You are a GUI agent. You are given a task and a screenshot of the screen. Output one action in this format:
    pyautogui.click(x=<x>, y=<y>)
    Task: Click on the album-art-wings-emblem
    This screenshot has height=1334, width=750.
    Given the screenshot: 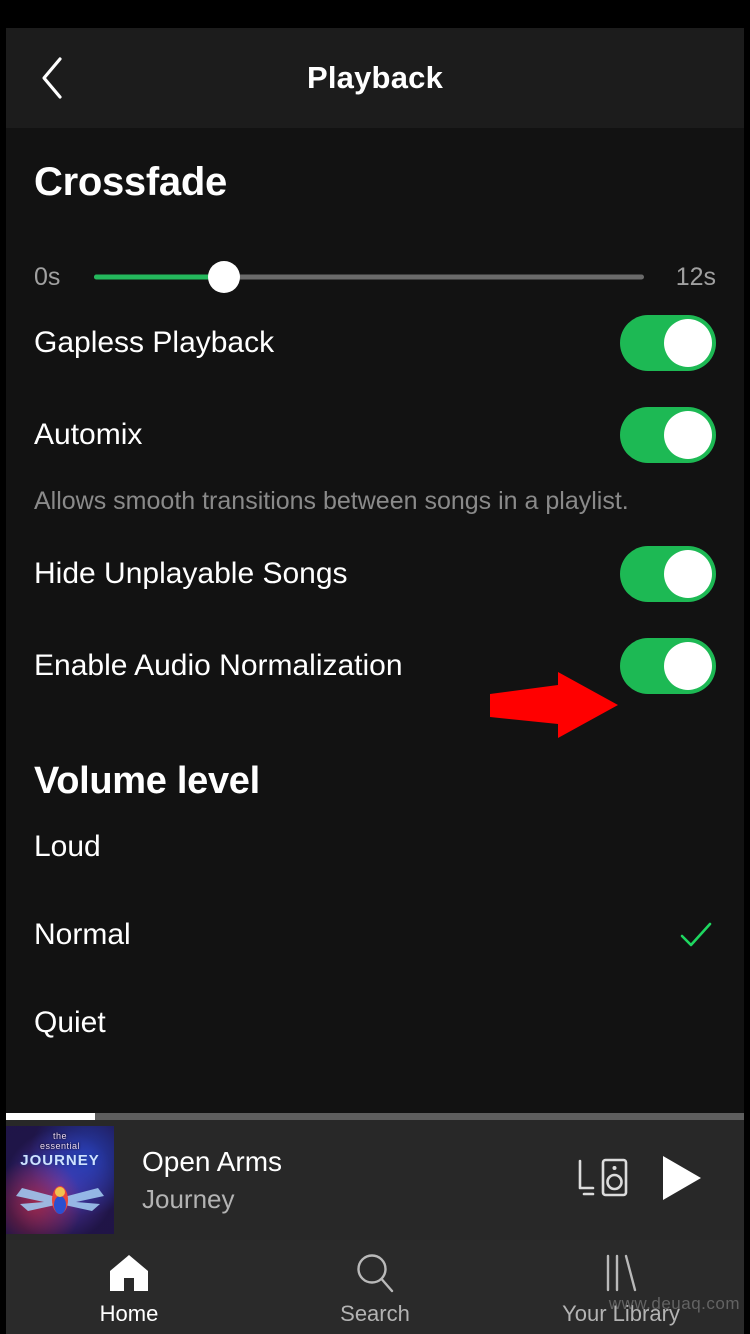 What is the action you would take?
    pyautogui.click(x=60, y=1200)
    